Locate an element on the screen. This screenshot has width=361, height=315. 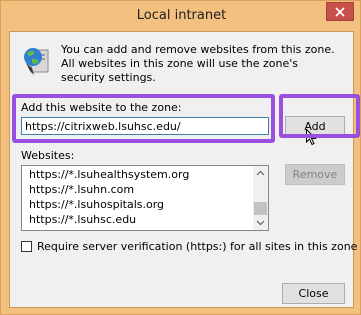
require-verification-checkbox is located at coordinates (26, 246).